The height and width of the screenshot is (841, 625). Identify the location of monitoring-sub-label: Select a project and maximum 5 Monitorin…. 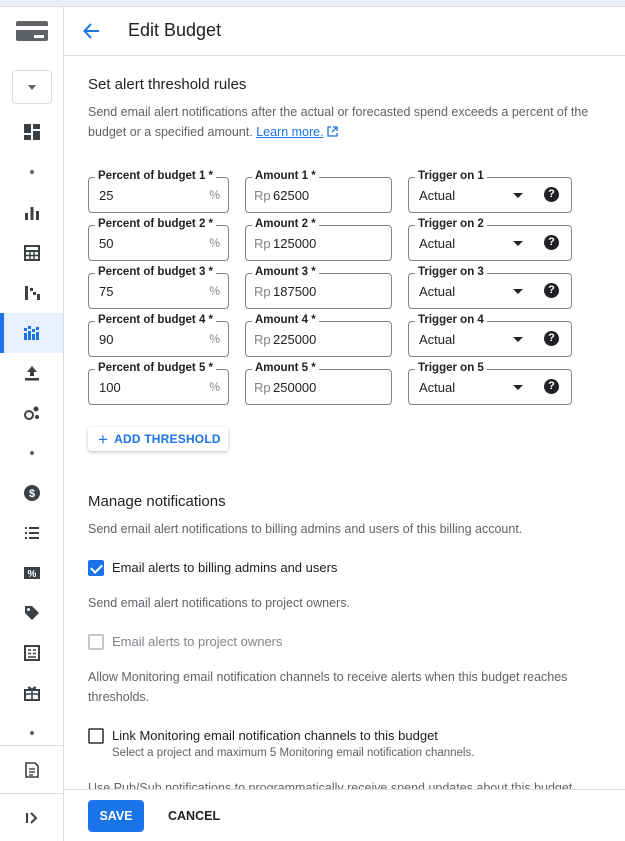
(293, 753).